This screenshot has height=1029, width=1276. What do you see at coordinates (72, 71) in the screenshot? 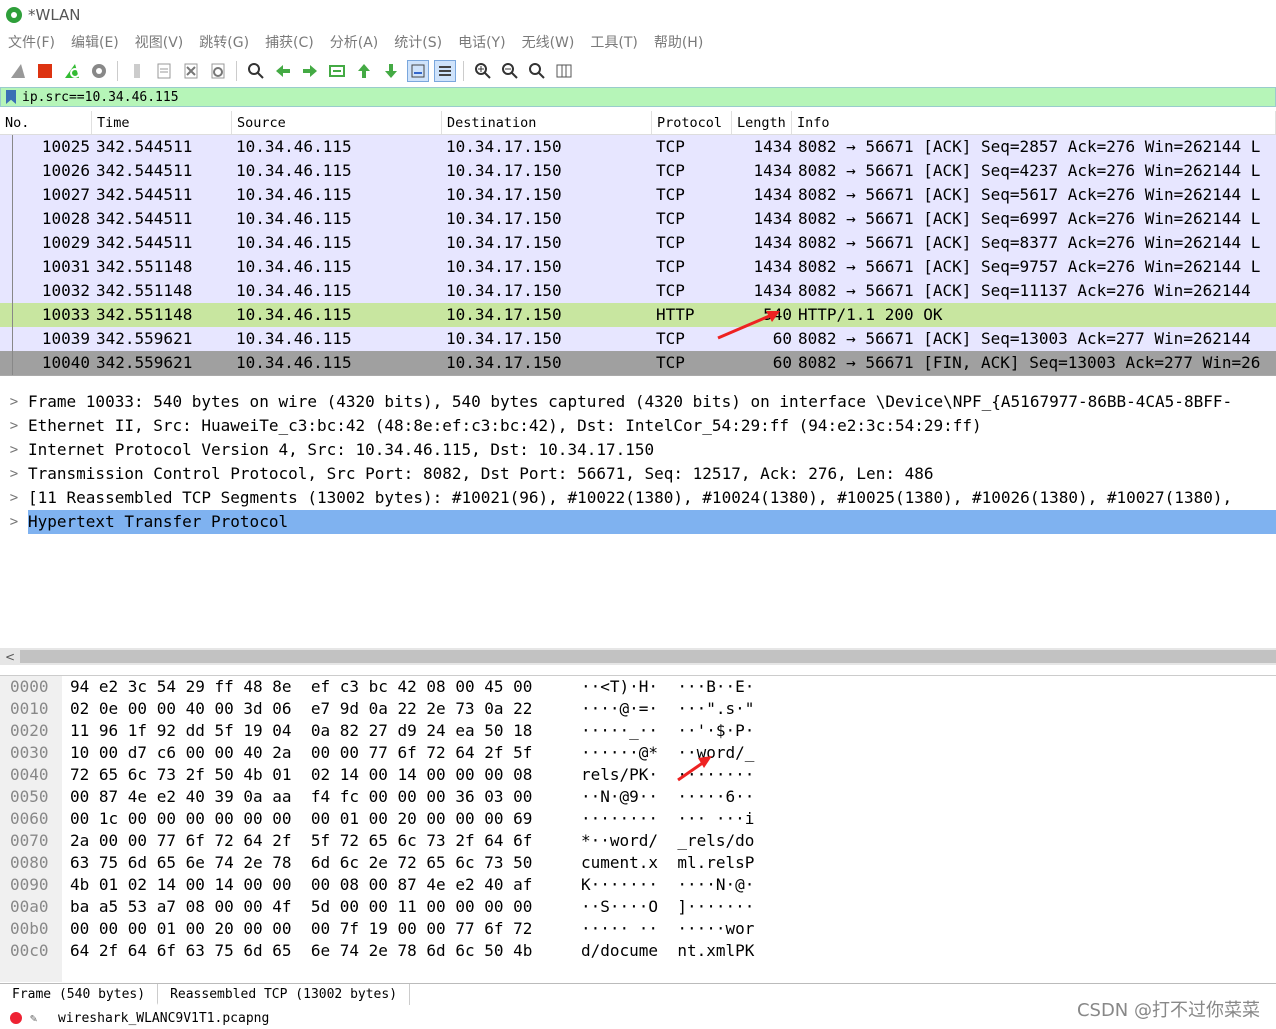
I see `restart-capture-icon` at bounding box center [72, 71].